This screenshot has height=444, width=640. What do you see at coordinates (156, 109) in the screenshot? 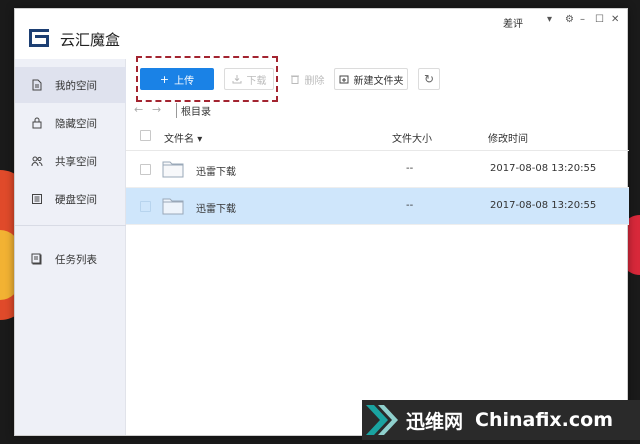
I see `forward-arrow-icon: →` at bounding box center [156, 109].